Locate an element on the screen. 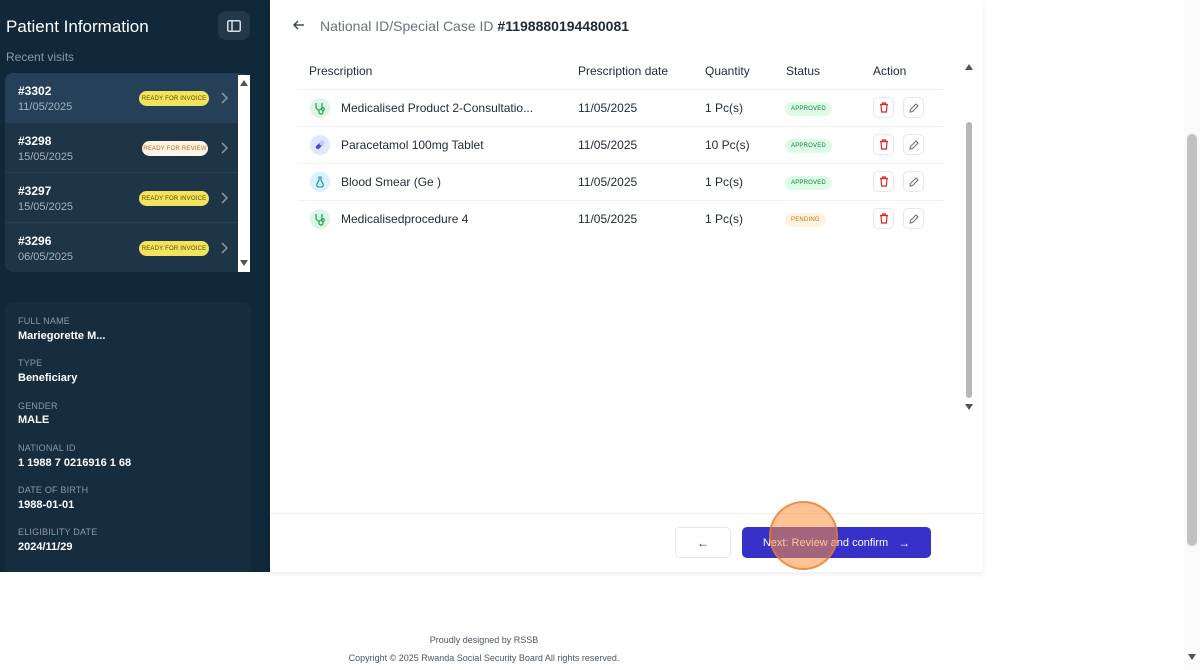 Image resolution: width=1200 pixels, height=670 pixels. status-badge: PENDING is located at coordinates (805, 220).